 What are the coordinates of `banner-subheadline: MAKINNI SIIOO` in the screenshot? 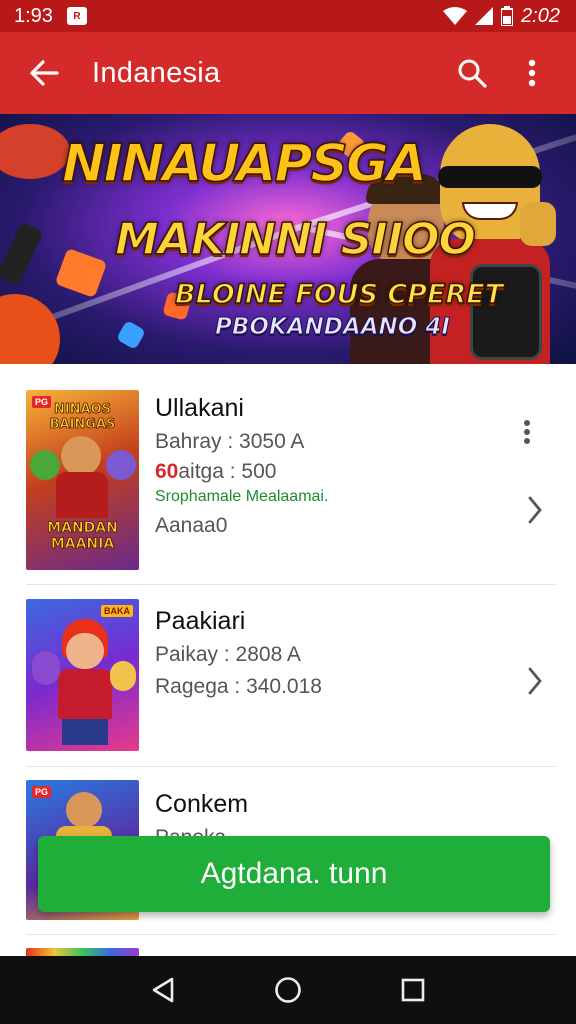 It's located at (295, 239).